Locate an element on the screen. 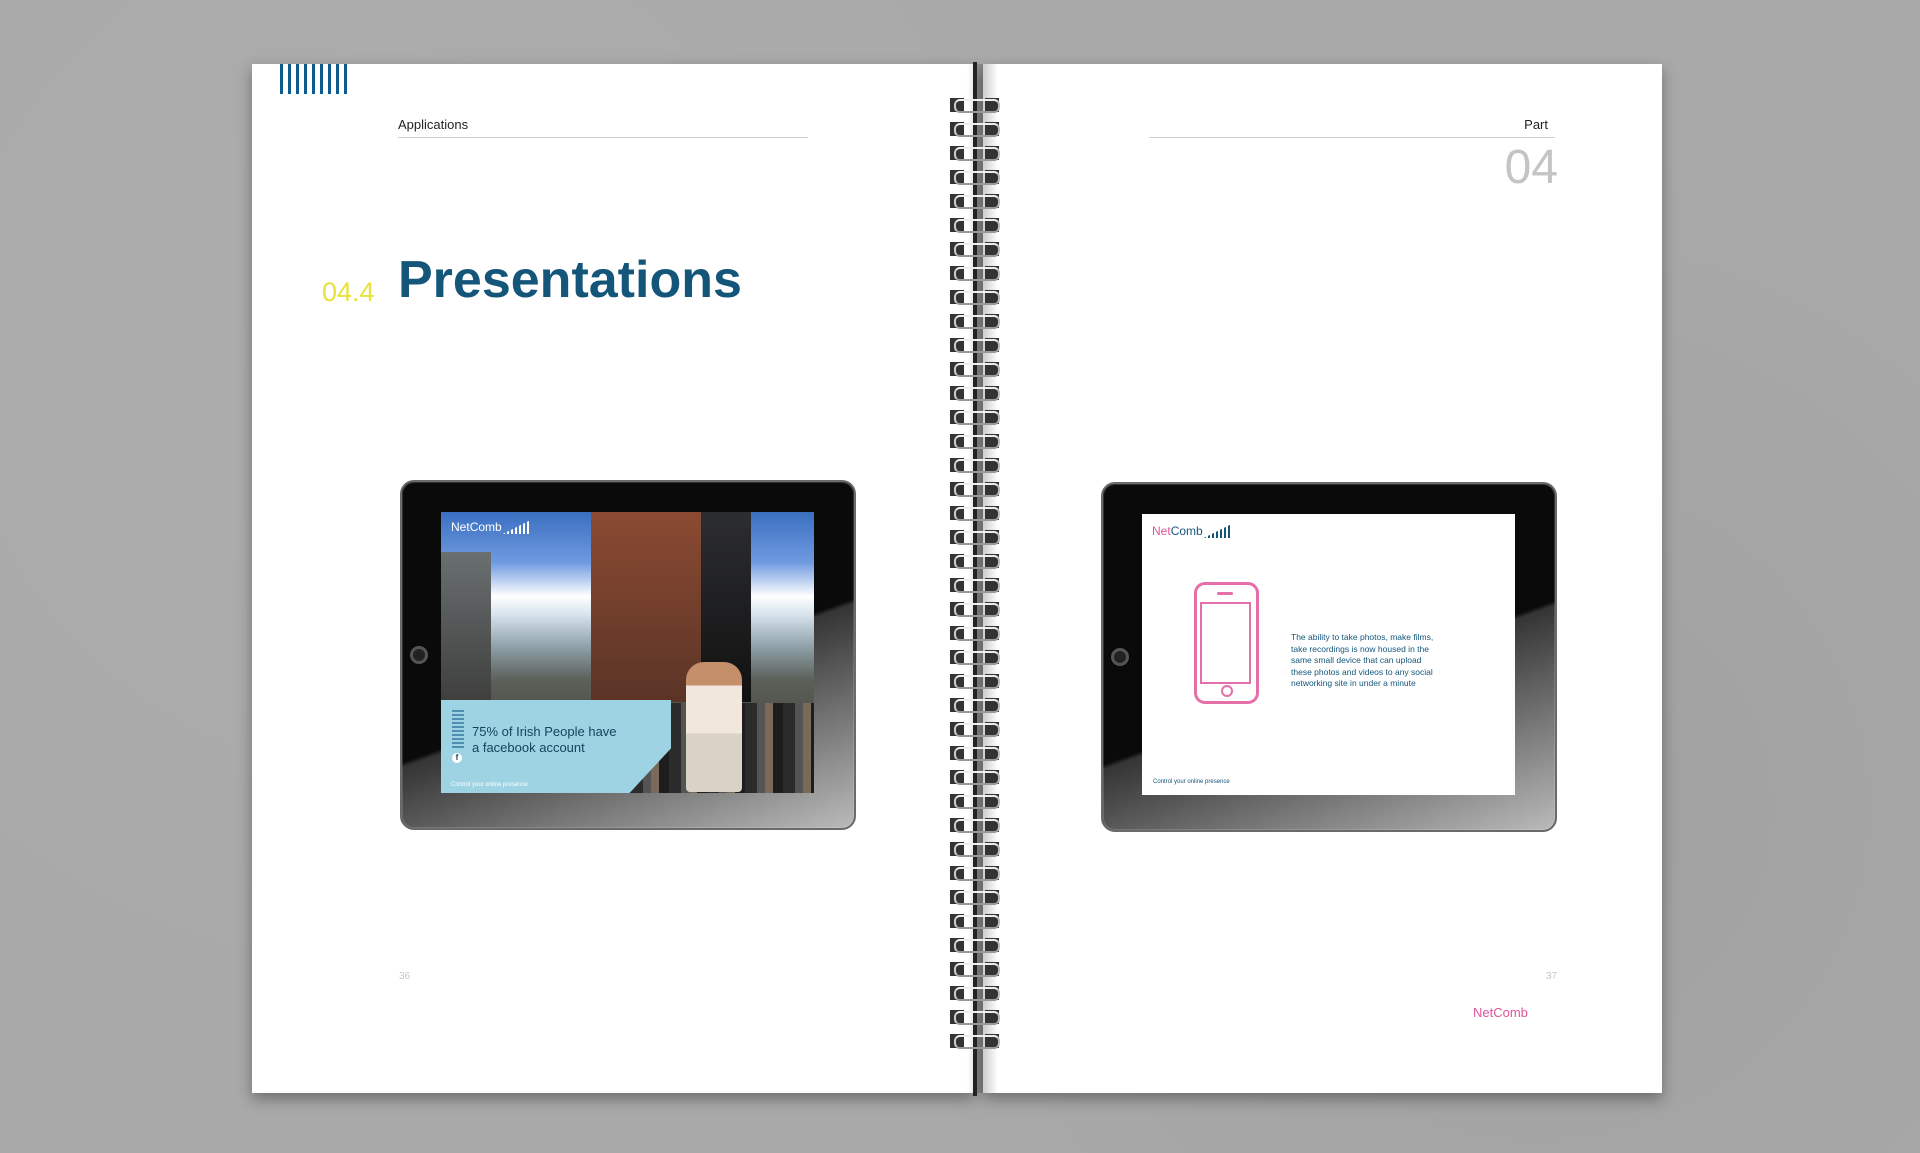 The width and height of the screenshot is (1920, 1153). man-in-tshirt is located at coordinates (714, 727).